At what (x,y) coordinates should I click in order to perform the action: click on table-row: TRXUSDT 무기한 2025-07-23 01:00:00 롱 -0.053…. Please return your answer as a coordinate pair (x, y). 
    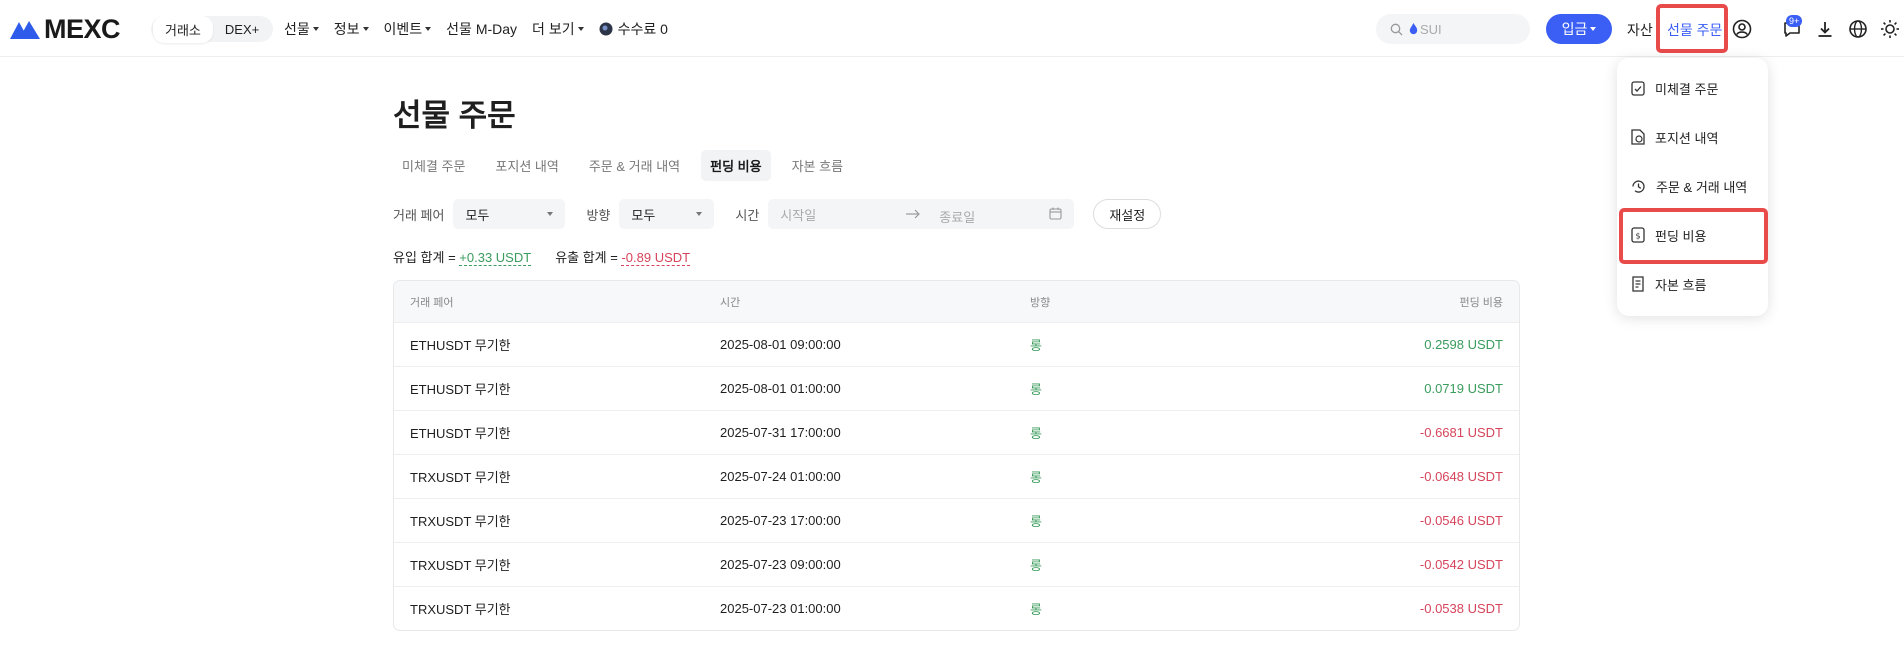
    Looking at the image, I should click on (956, 608).